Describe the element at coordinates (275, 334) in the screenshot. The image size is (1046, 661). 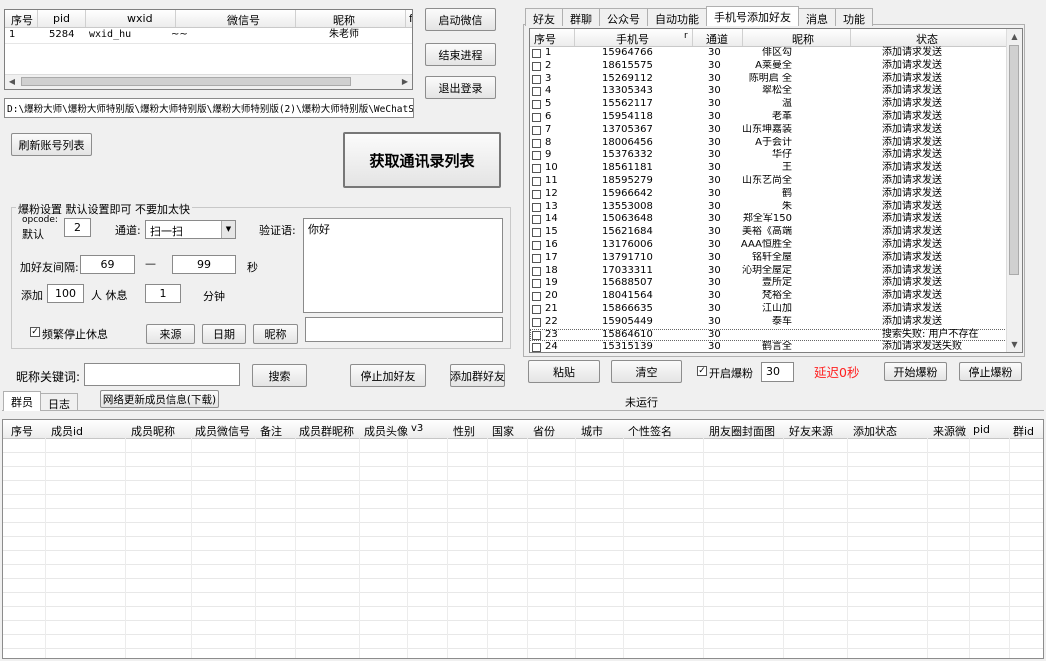
I see `nickname-button: 昵称` at that location.